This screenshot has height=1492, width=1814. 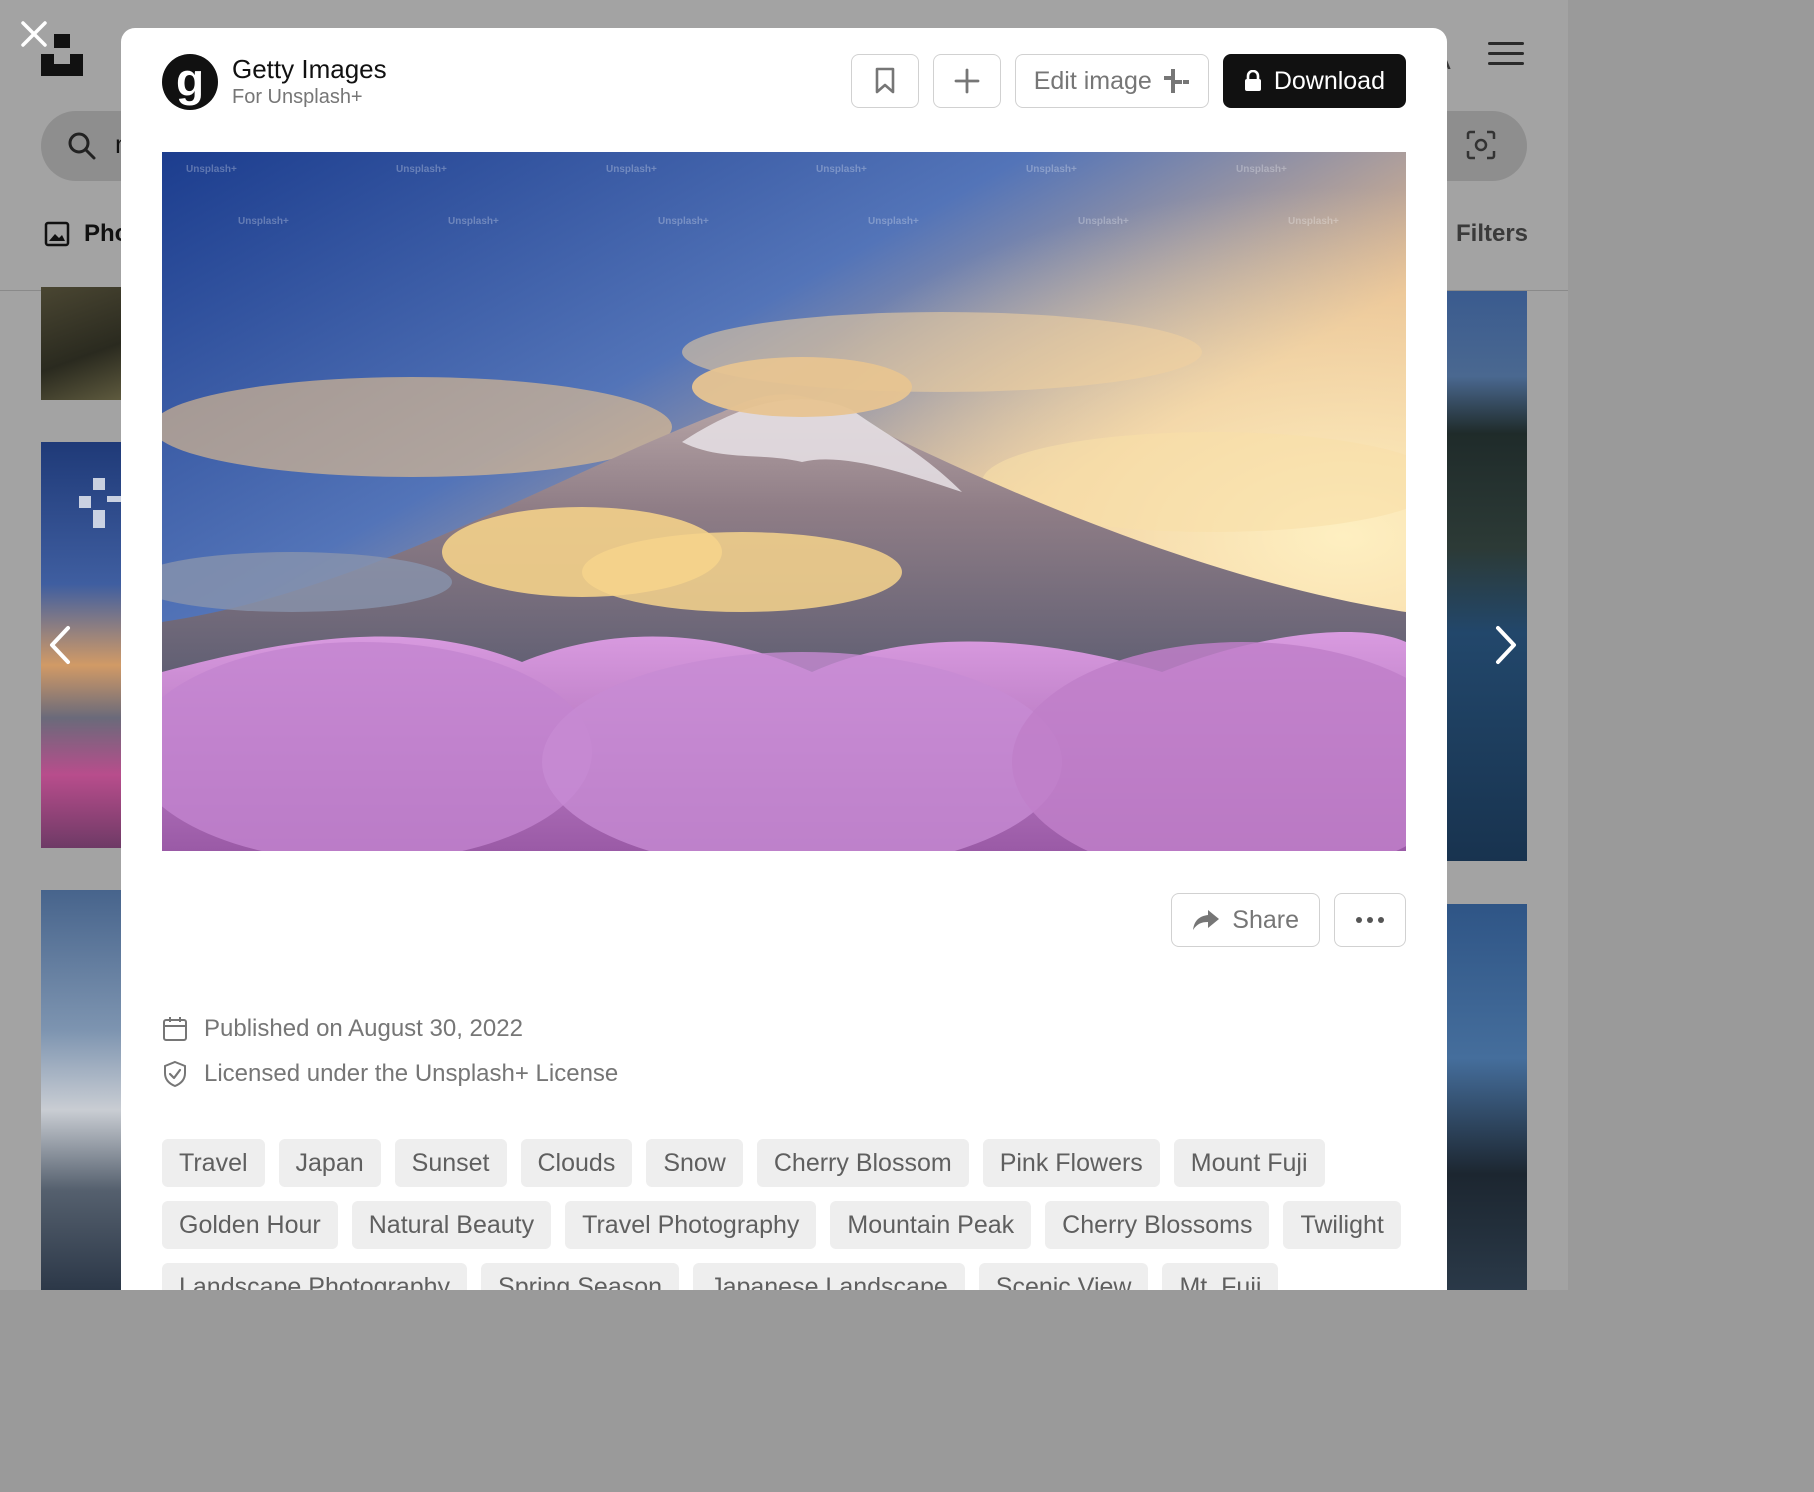 I want to click on tag-chip: Pink Flowers, so click(x=1071, y=1163).